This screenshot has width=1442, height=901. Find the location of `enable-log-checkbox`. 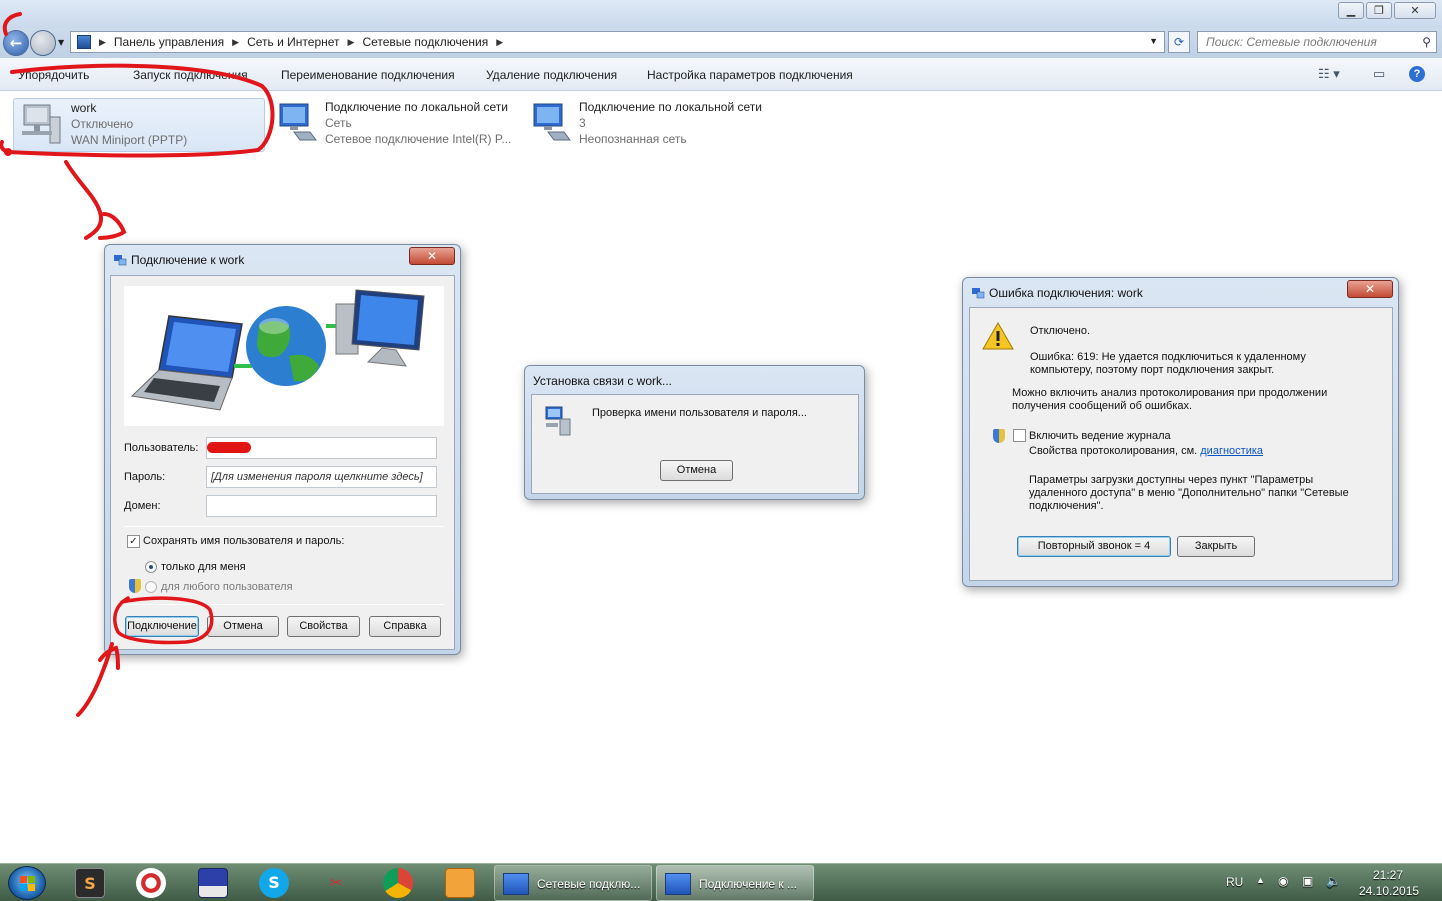

enable-log-checkbox is located at coordinates (1019, 435).